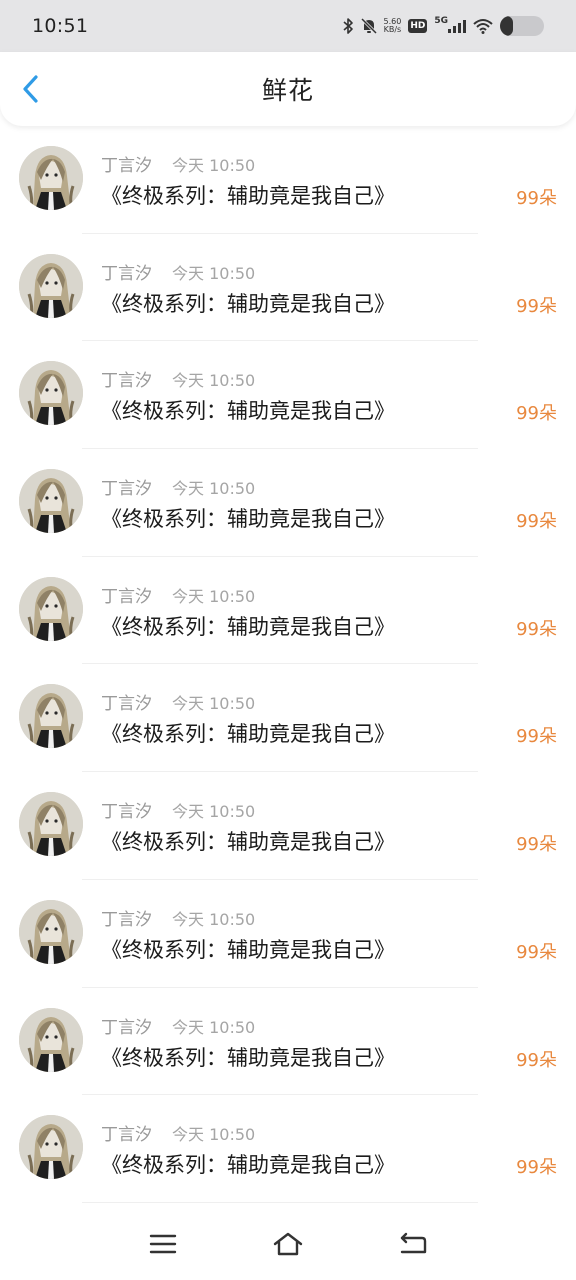 Image resolution: width=576 pixels, height=1280 pixels. Describe the element at coordinates (60, 26) in the screenshot. I see `status-time: 10:51` at that location.